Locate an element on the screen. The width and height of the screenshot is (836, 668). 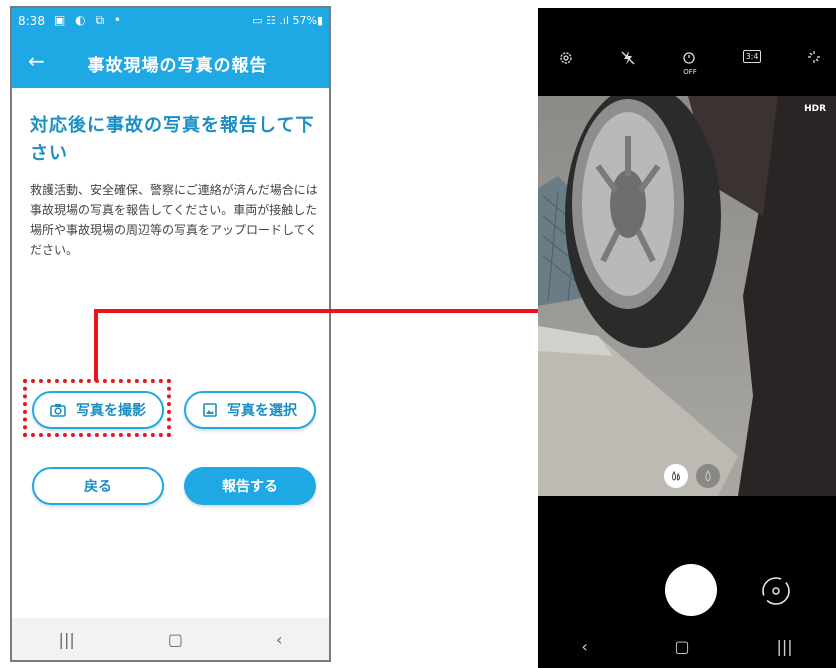
ratio-icon: 3:4 is located at coordinates (752, 56).